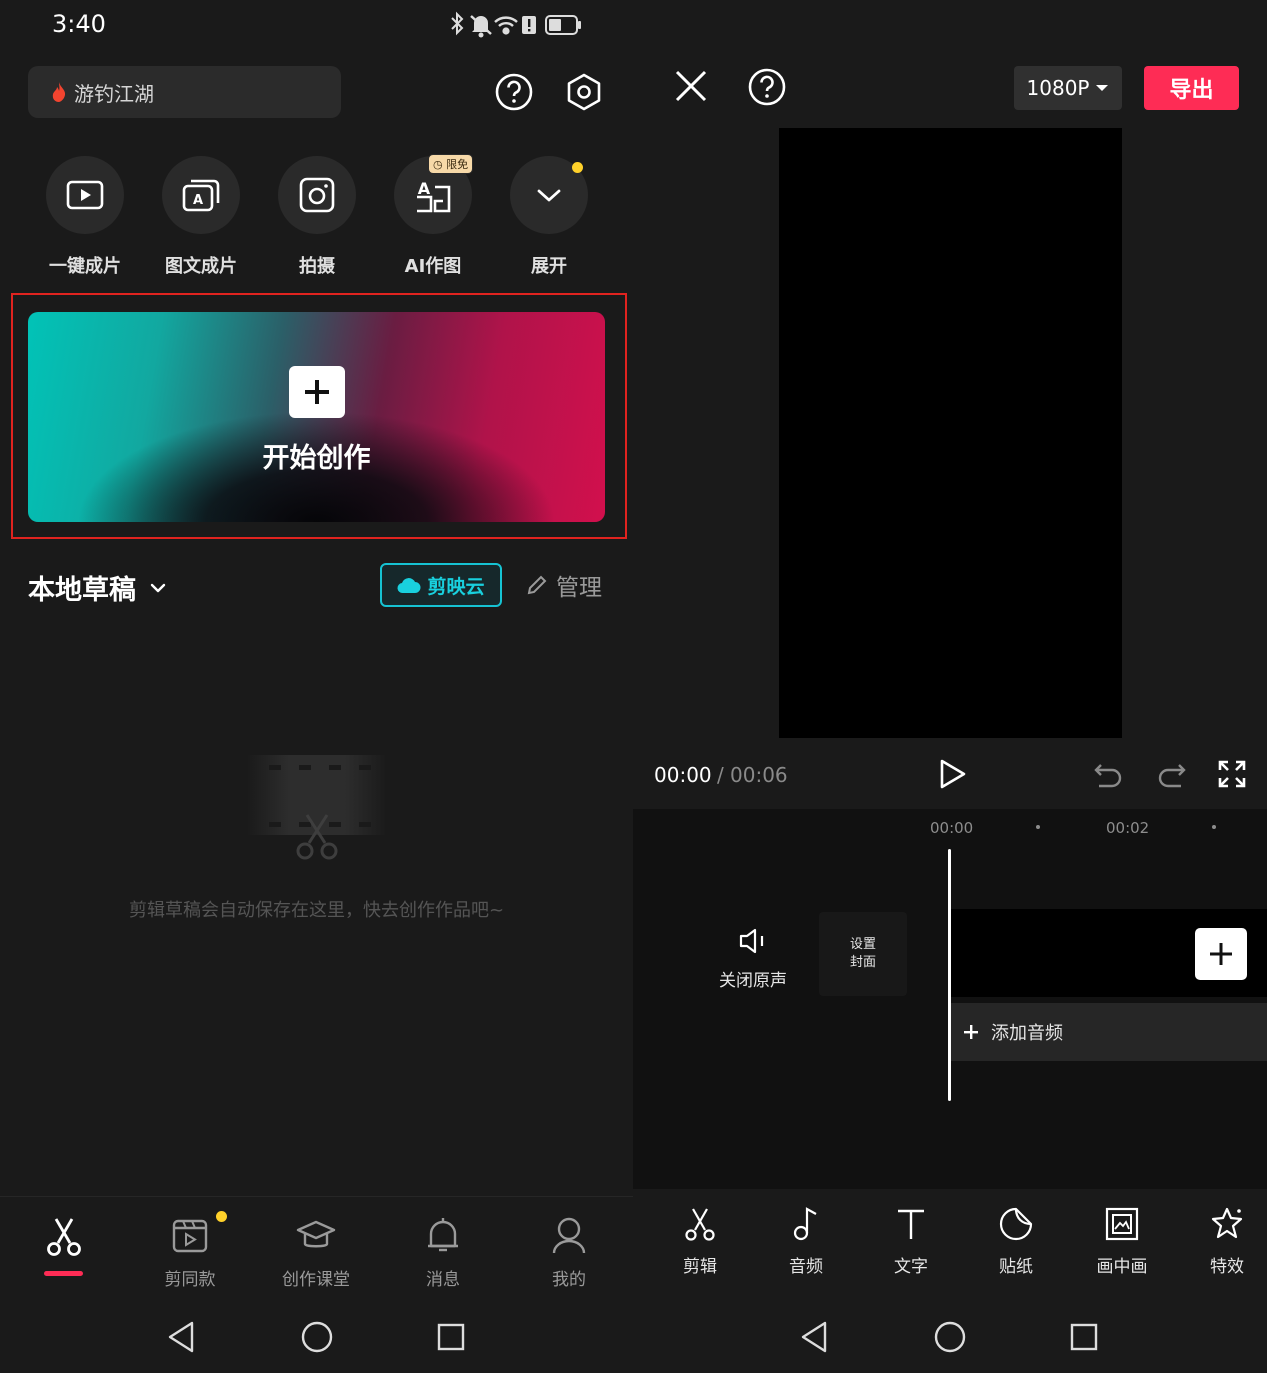  I want to click on drafts-dropdown: 本地草稿, so click(98, 587).